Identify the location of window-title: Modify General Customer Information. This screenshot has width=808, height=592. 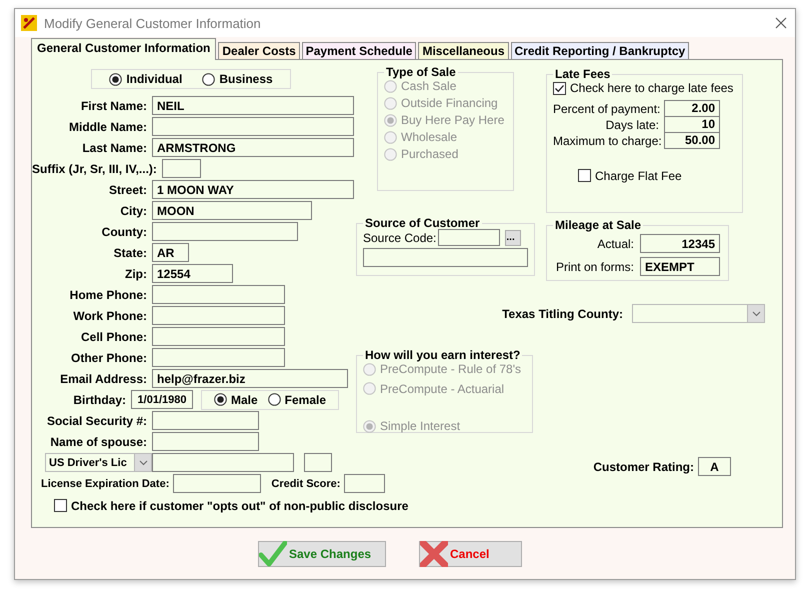
(152, 23).